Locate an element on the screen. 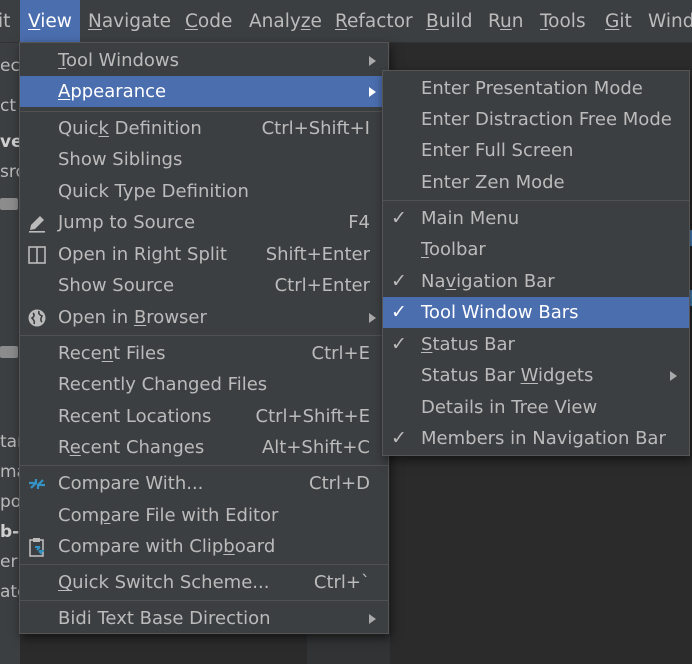  menu-window: Wind is located at coordinates (670, 21).